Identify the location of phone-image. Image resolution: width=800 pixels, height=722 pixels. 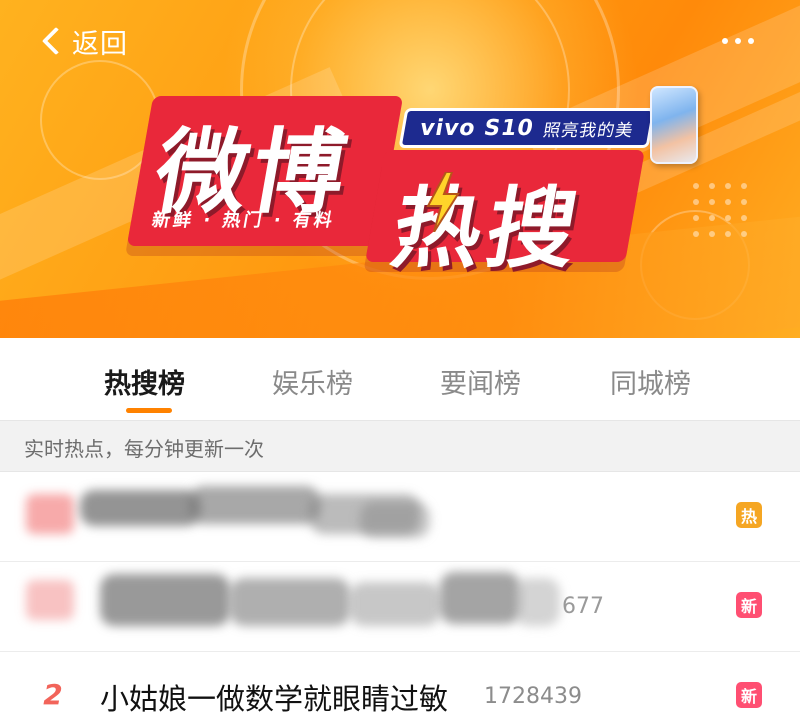
(674, 125).